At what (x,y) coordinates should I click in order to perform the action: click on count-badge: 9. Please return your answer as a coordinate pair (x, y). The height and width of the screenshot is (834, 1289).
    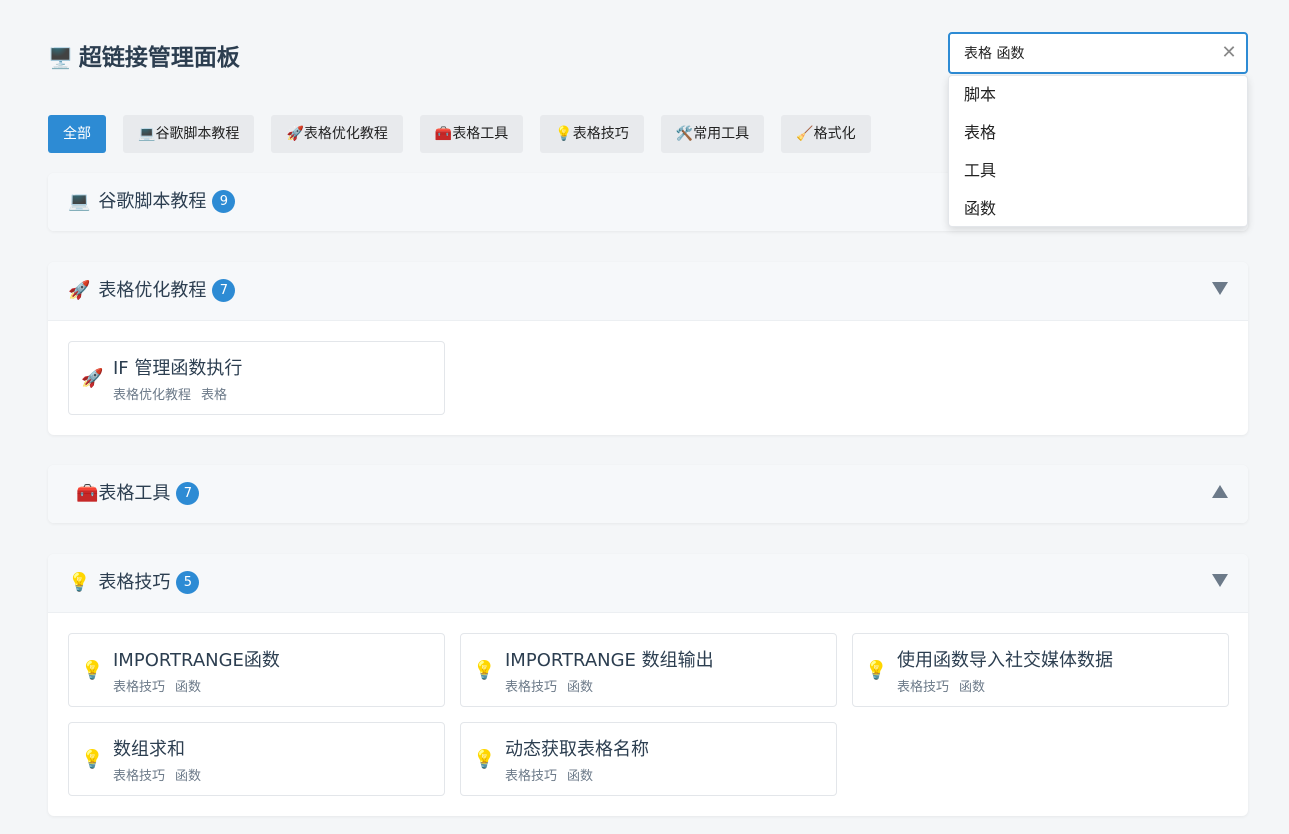
    Looking at the image, I should click on (224, 201).